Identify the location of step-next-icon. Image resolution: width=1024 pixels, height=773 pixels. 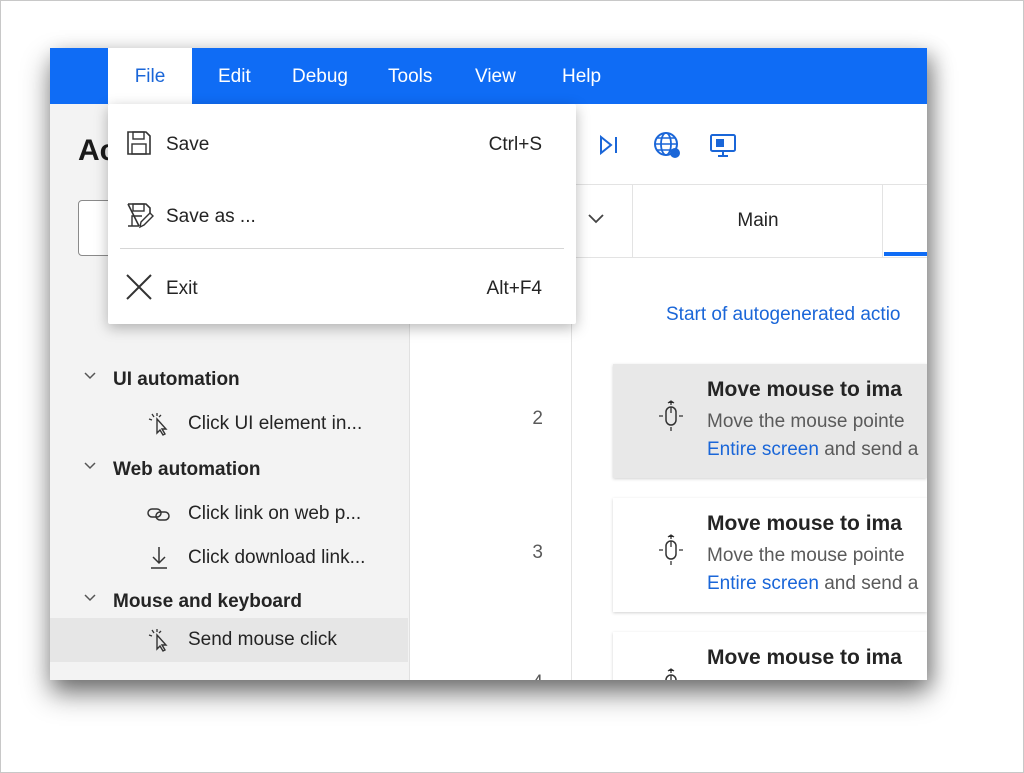
(610, 145).